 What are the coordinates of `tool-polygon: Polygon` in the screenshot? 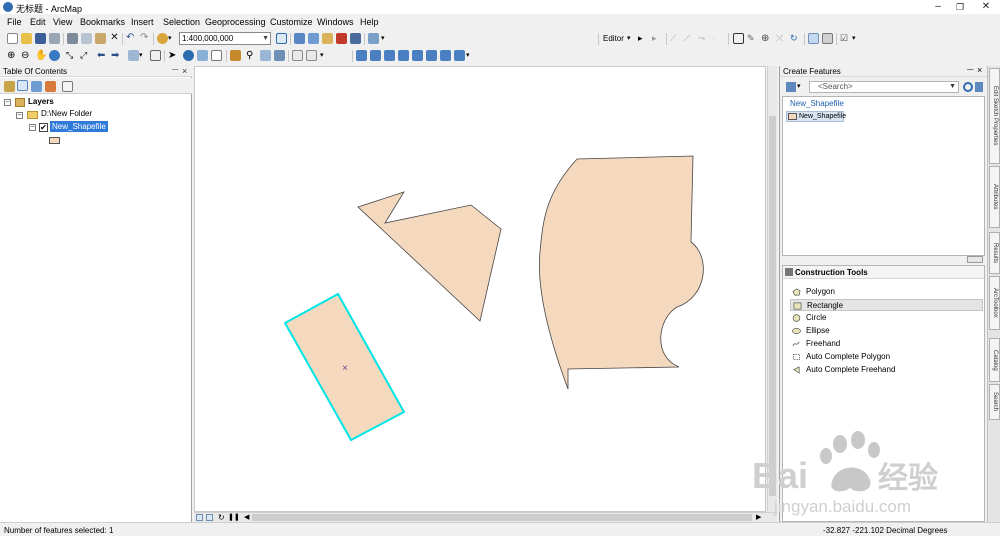 It's located at (886, 292).